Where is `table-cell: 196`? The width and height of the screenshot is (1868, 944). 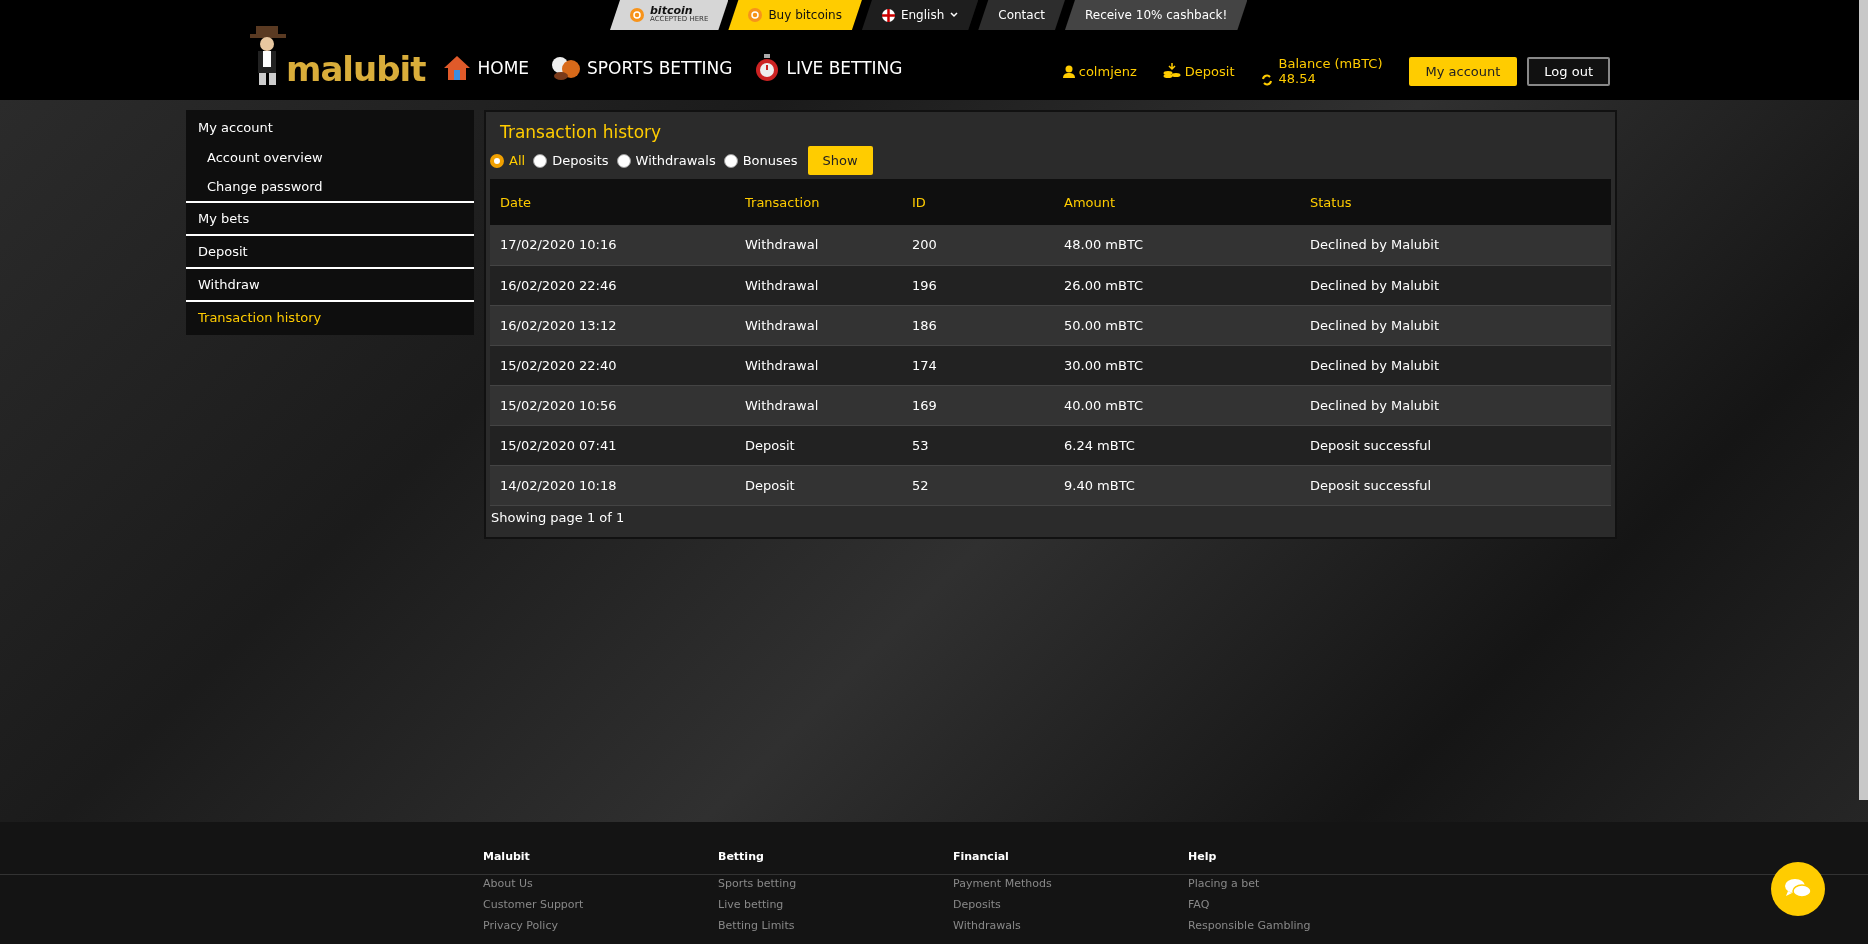 table-cell: 196 is located at coordinates (978, 285).